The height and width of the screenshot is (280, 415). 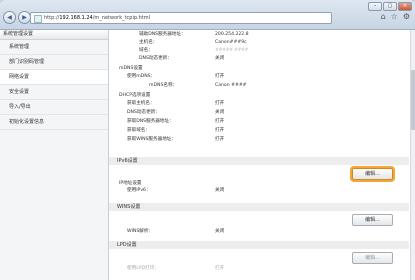 I want to click on sidebar-item-department-id: 部门识别码管理, so click(x=54, y=62).